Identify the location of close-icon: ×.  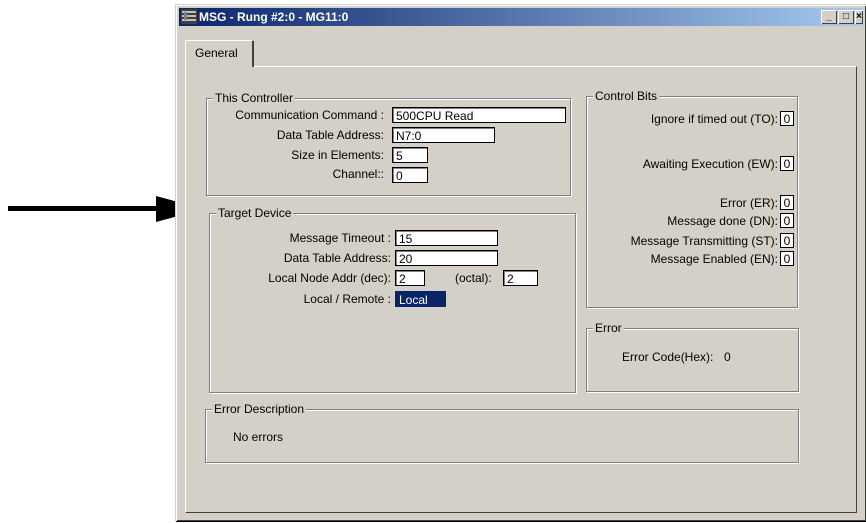
(859, 16).